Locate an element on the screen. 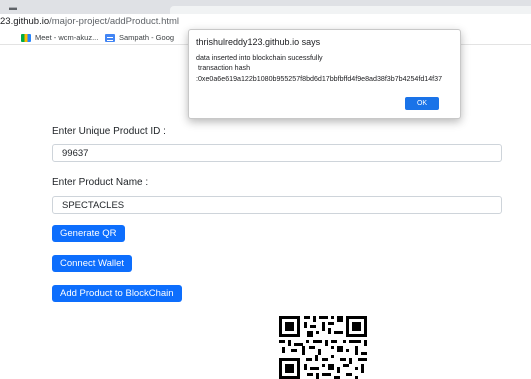 The width and height of the screenshot is (531, 379). qr-code-image is located at coordinates (323, 345).